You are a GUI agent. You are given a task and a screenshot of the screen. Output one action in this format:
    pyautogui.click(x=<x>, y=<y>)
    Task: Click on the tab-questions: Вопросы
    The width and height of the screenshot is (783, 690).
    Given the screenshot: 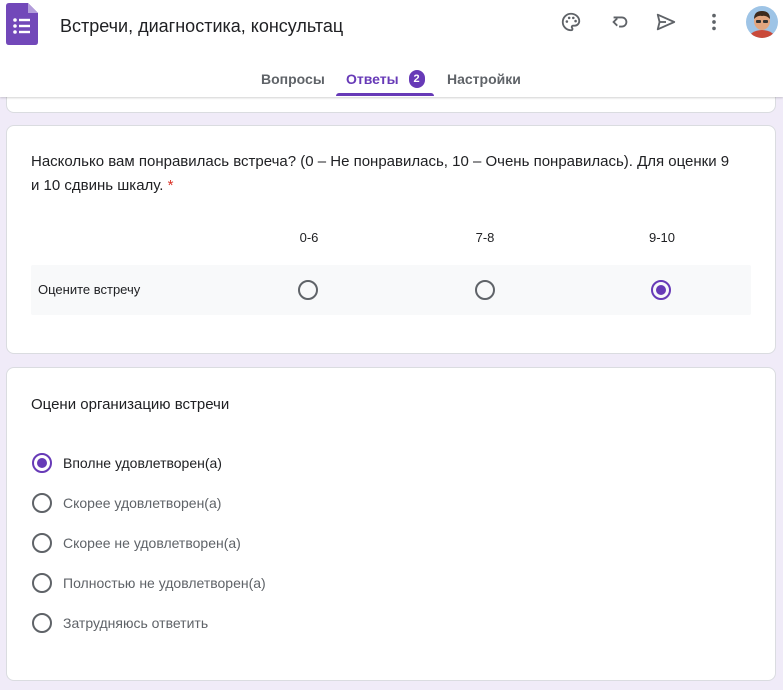 What is the action you would take?
    pyautogui.click(x=293, y=78)
    